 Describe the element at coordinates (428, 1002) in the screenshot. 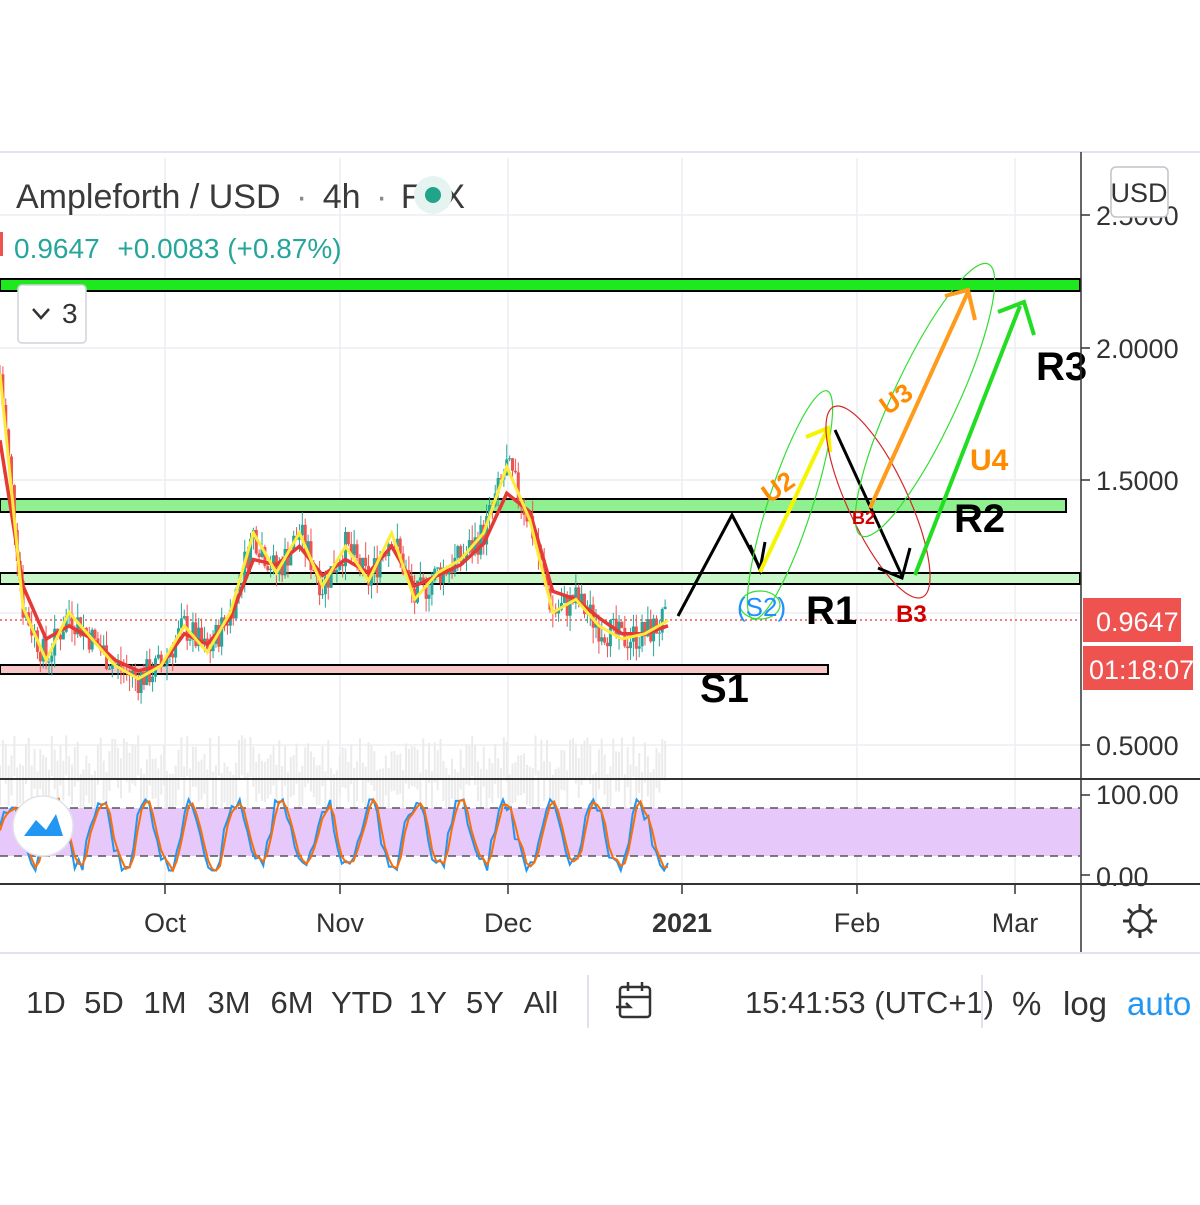

I see `range-button-1y: 1Y` at that location.